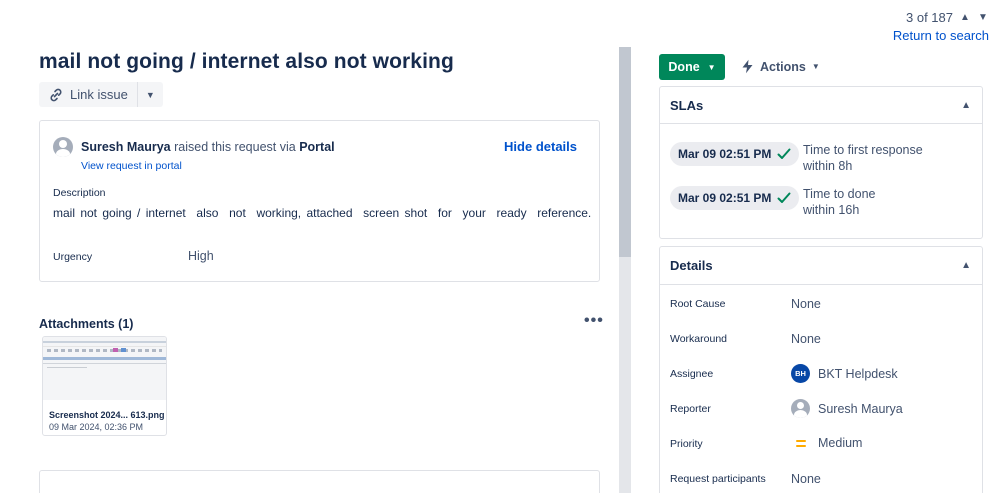 The width and height of the screenshot is (999, 493). What do you see at coordinates (107, 415) in the screenshot?
I see `attachment-name: Screenshot 2024... 613.png` at bounding box center [107, 415].